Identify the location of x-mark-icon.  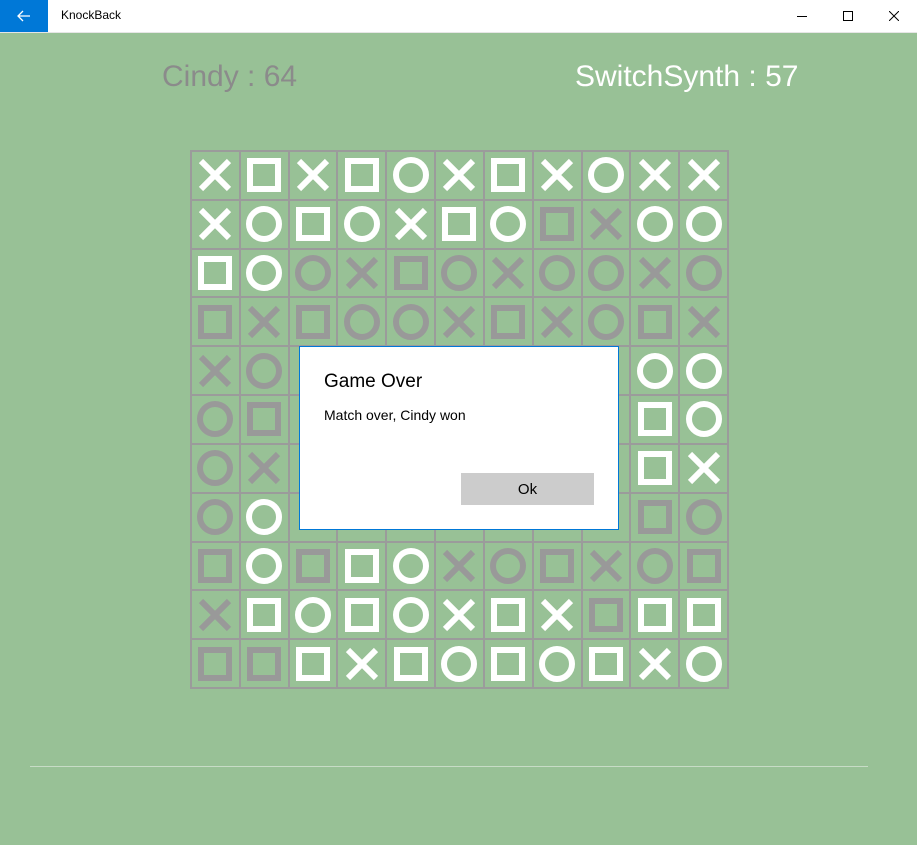
(557, 321).